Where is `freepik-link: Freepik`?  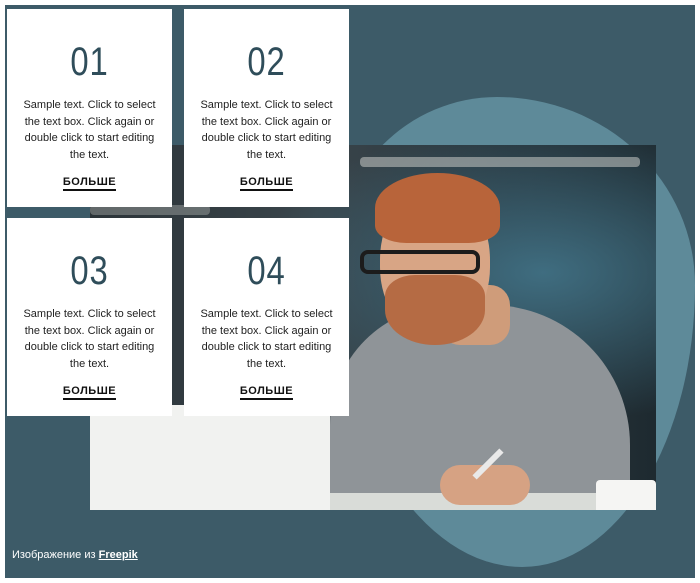
freepik-link: Freepik is located at coordinates (118, 555).